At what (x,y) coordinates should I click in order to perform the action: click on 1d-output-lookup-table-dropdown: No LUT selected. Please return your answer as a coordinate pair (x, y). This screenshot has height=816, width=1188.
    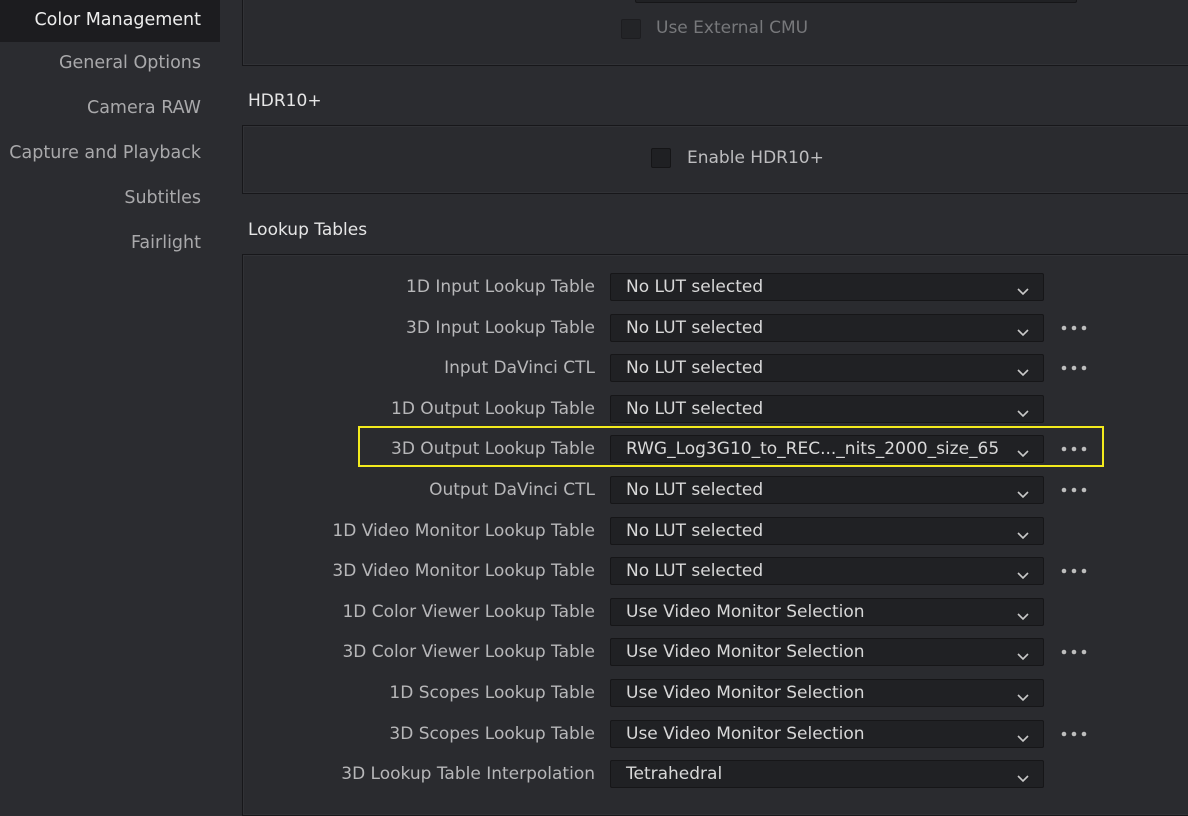
    Looking at the image, I should click on (827, 409).